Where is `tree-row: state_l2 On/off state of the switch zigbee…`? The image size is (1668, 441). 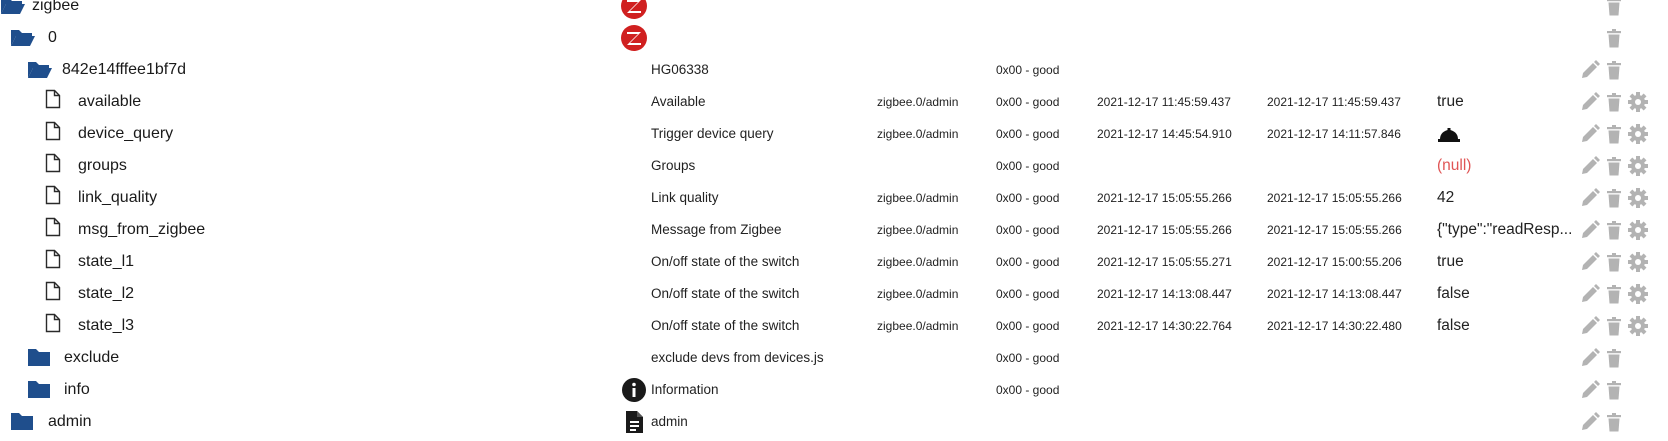
tree-row: state_l2 On/off state of the switch zigbee… is located at coordinates (834, 294).